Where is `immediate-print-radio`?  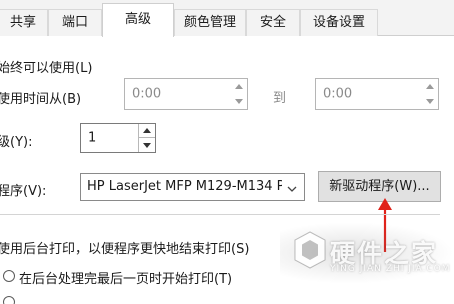 immediate-print-radio is located at coordinates (9, 300).